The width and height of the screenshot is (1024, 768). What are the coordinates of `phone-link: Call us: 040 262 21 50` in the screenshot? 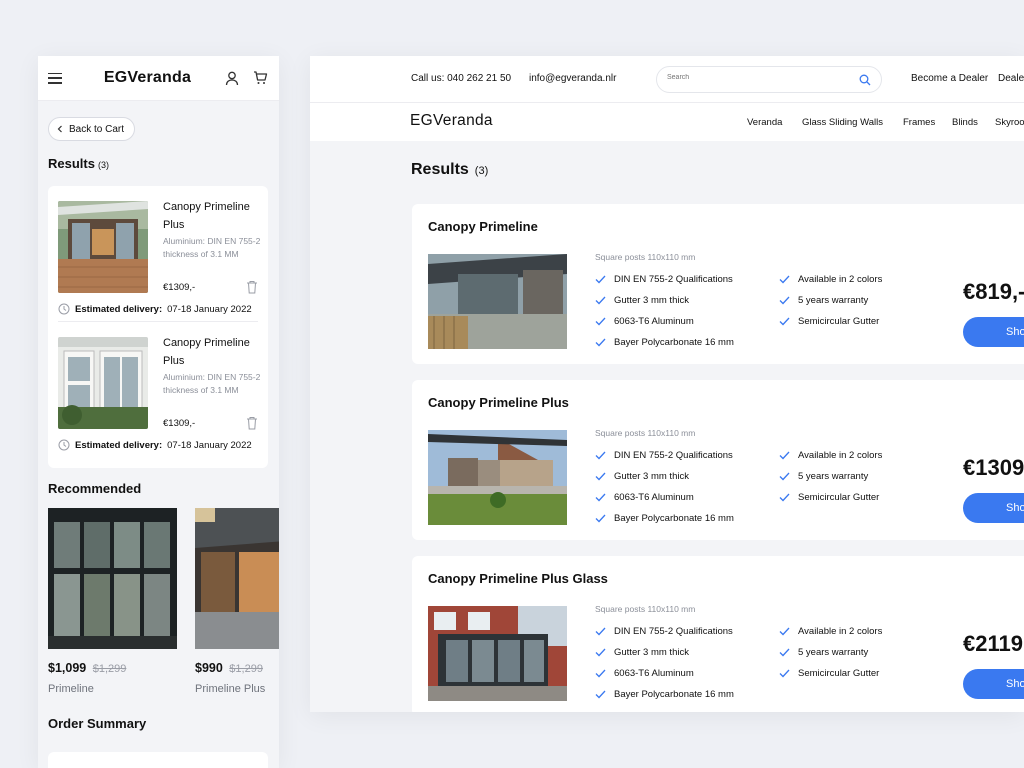 It's located at (461, 78).